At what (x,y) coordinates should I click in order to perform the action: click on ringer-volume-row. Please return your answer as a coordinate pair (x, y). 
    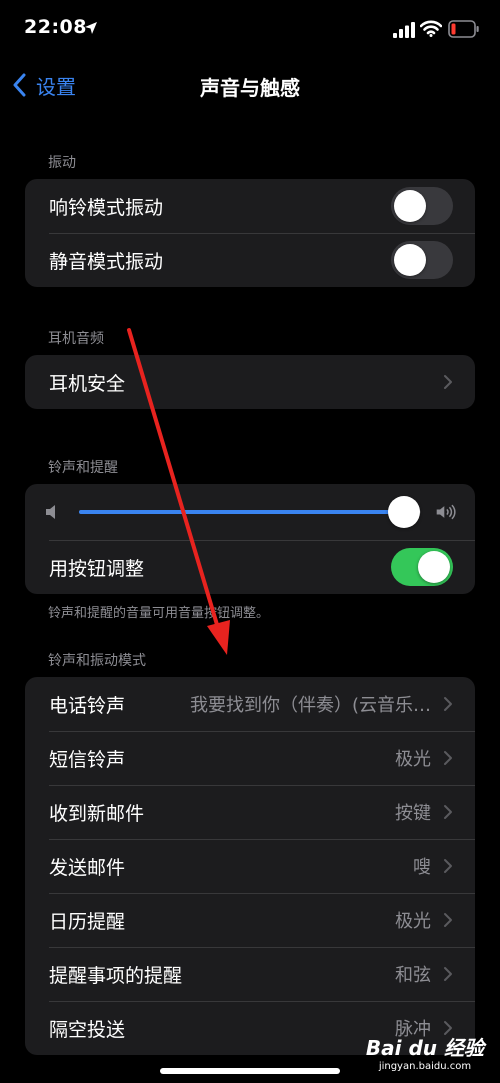
    Looking at the image, I should click on (250, 512).